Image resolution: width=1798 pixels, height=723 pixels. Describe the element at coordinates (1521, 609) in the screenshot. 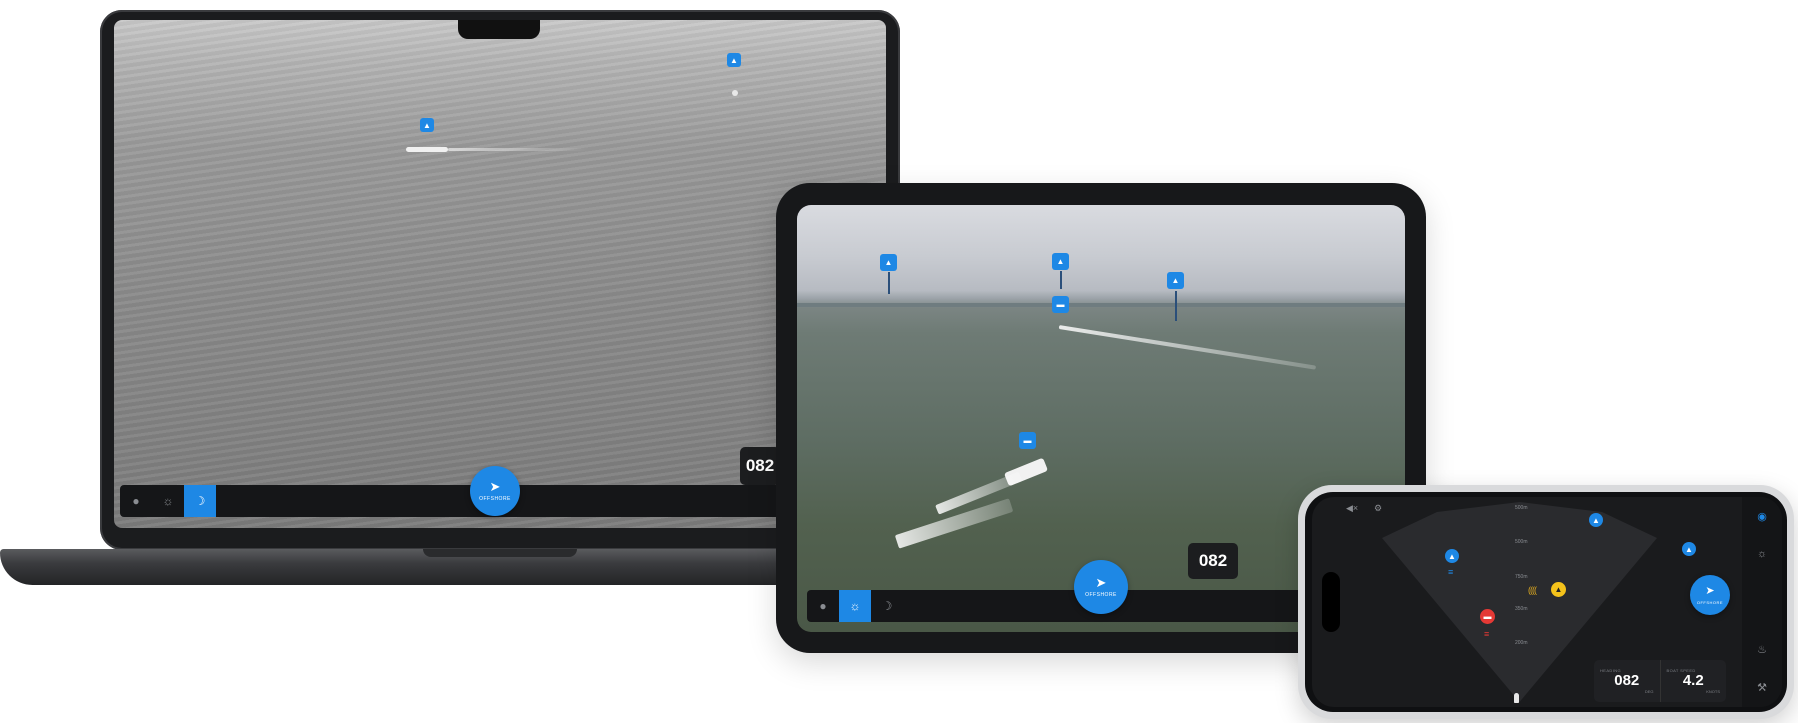

I see `range-label: 350m` at that location.